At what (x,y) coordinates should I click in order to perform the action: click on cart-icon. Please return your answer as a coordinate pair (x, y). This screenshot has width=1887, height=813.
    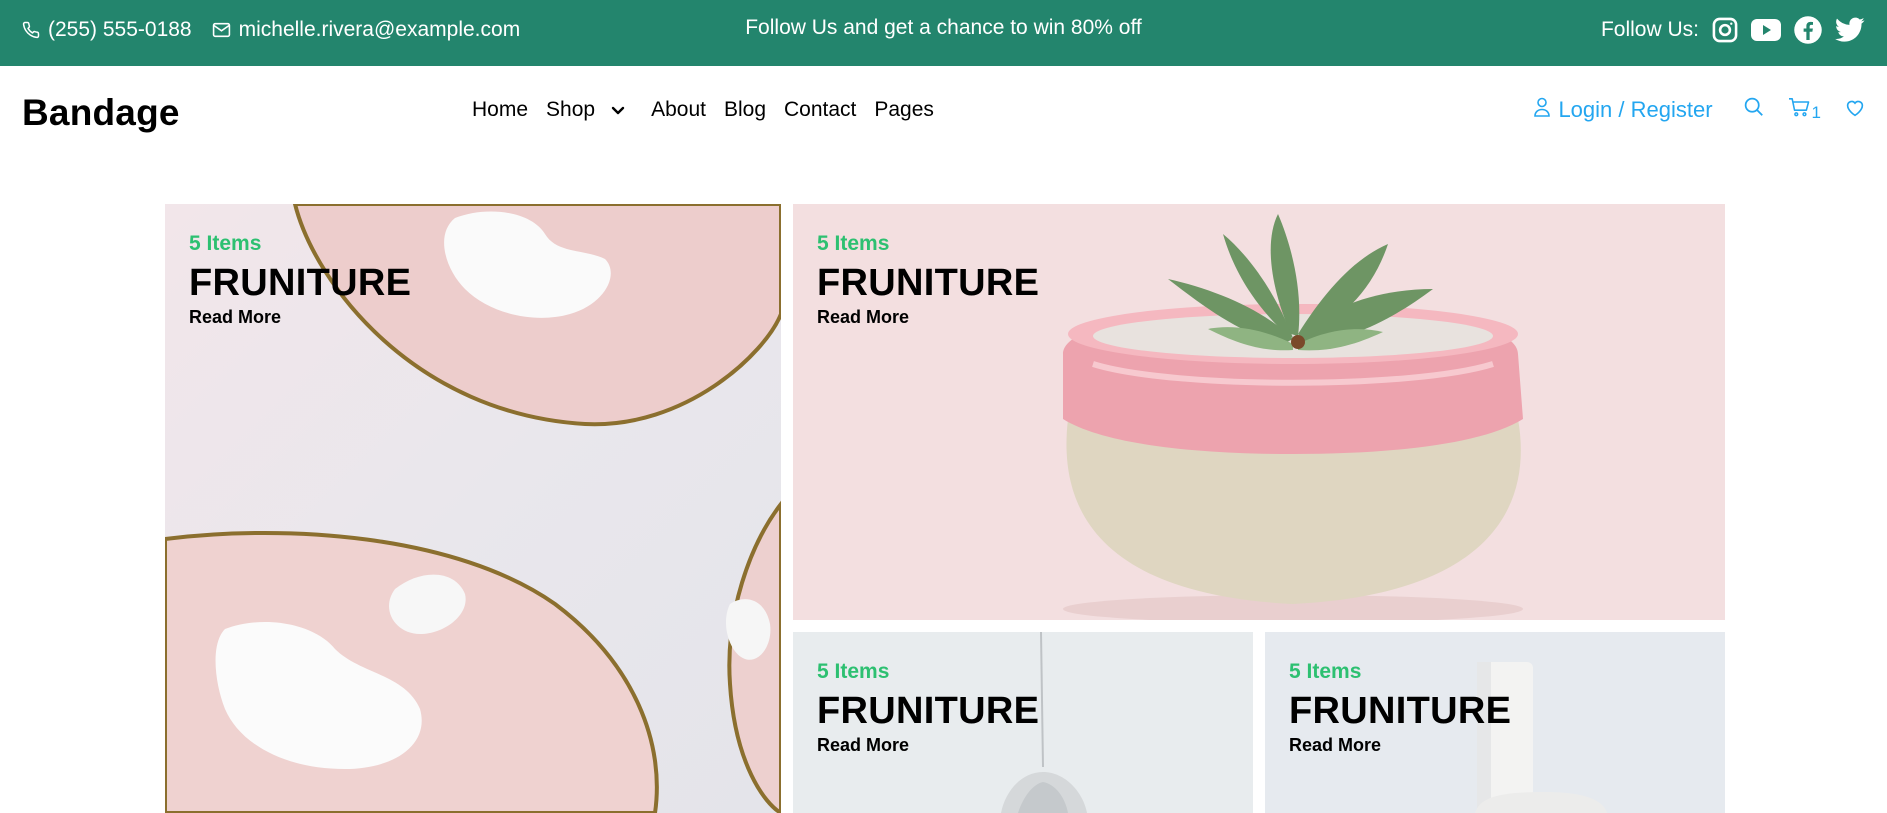
    Looking at the image, I should click on (1799, 110).